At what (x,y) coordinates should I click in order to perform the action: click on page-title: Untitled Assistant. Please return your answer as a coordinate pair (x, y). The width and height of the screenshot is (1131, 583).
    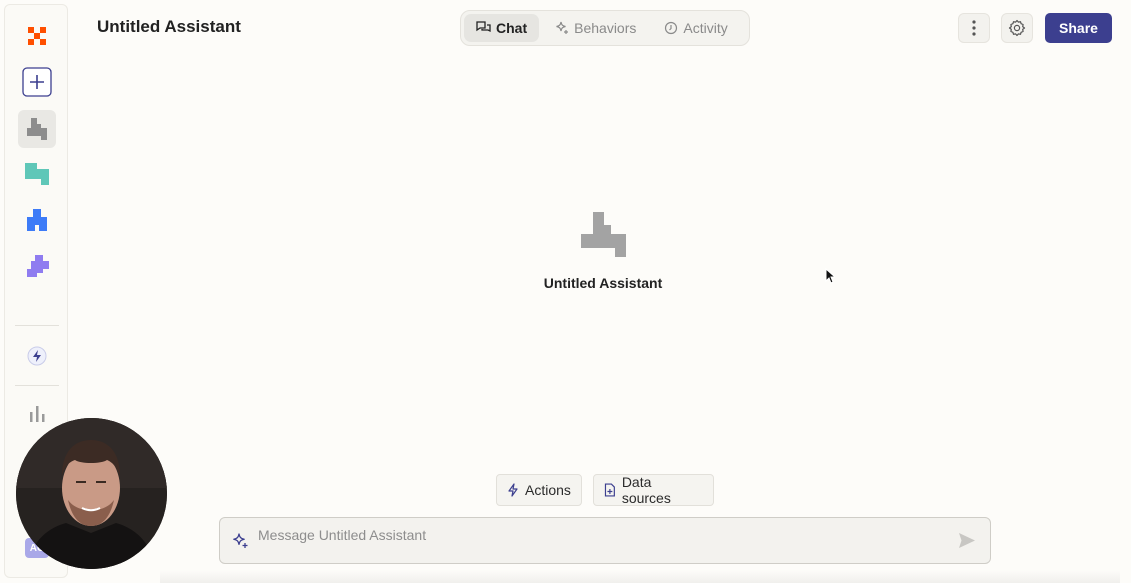
    Looking at the image, I should click on (169, 26).